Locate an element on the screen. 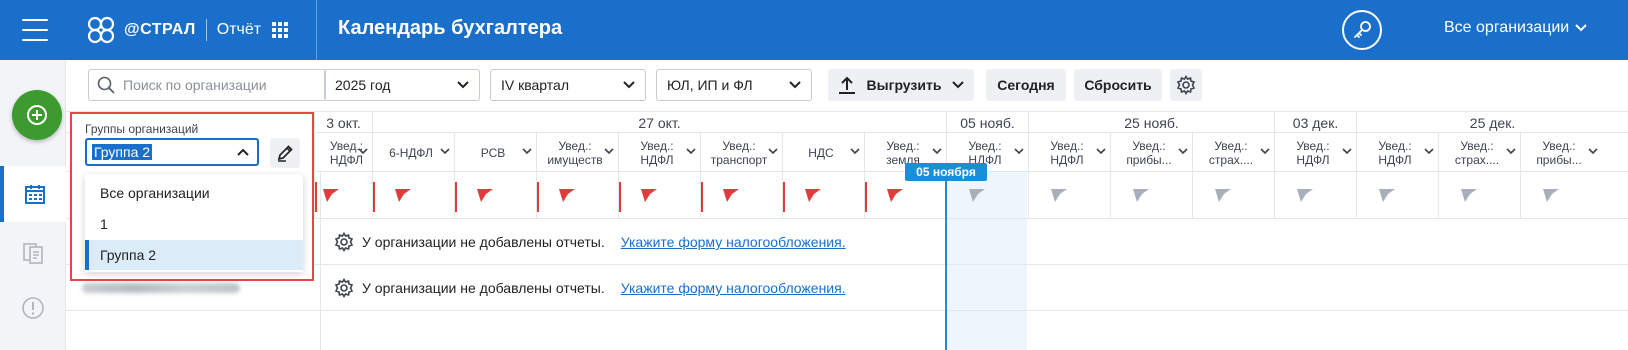  report-column-header: РСВ is located at coordinates (495, 153).